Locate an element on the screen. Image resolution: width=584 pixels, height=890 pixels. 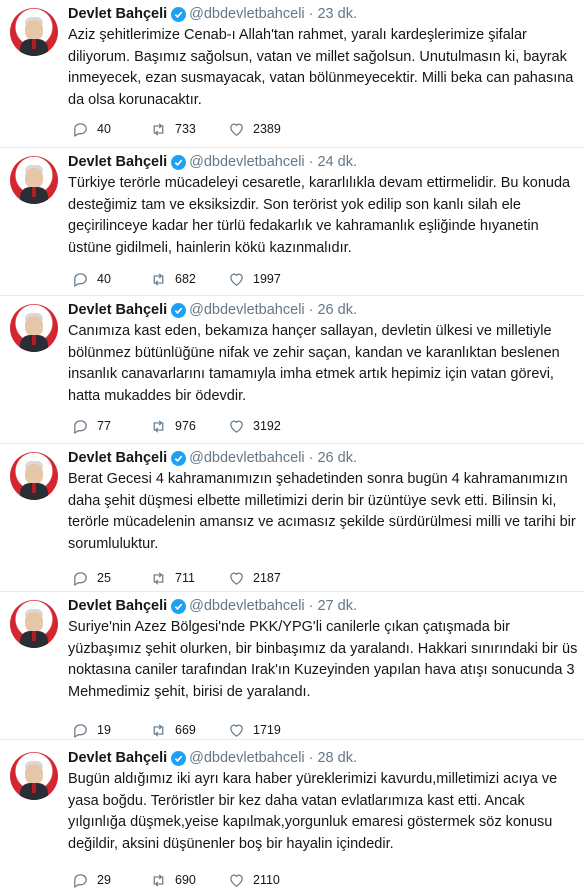
like-button: 1719 is located at coordinates (273, 730).